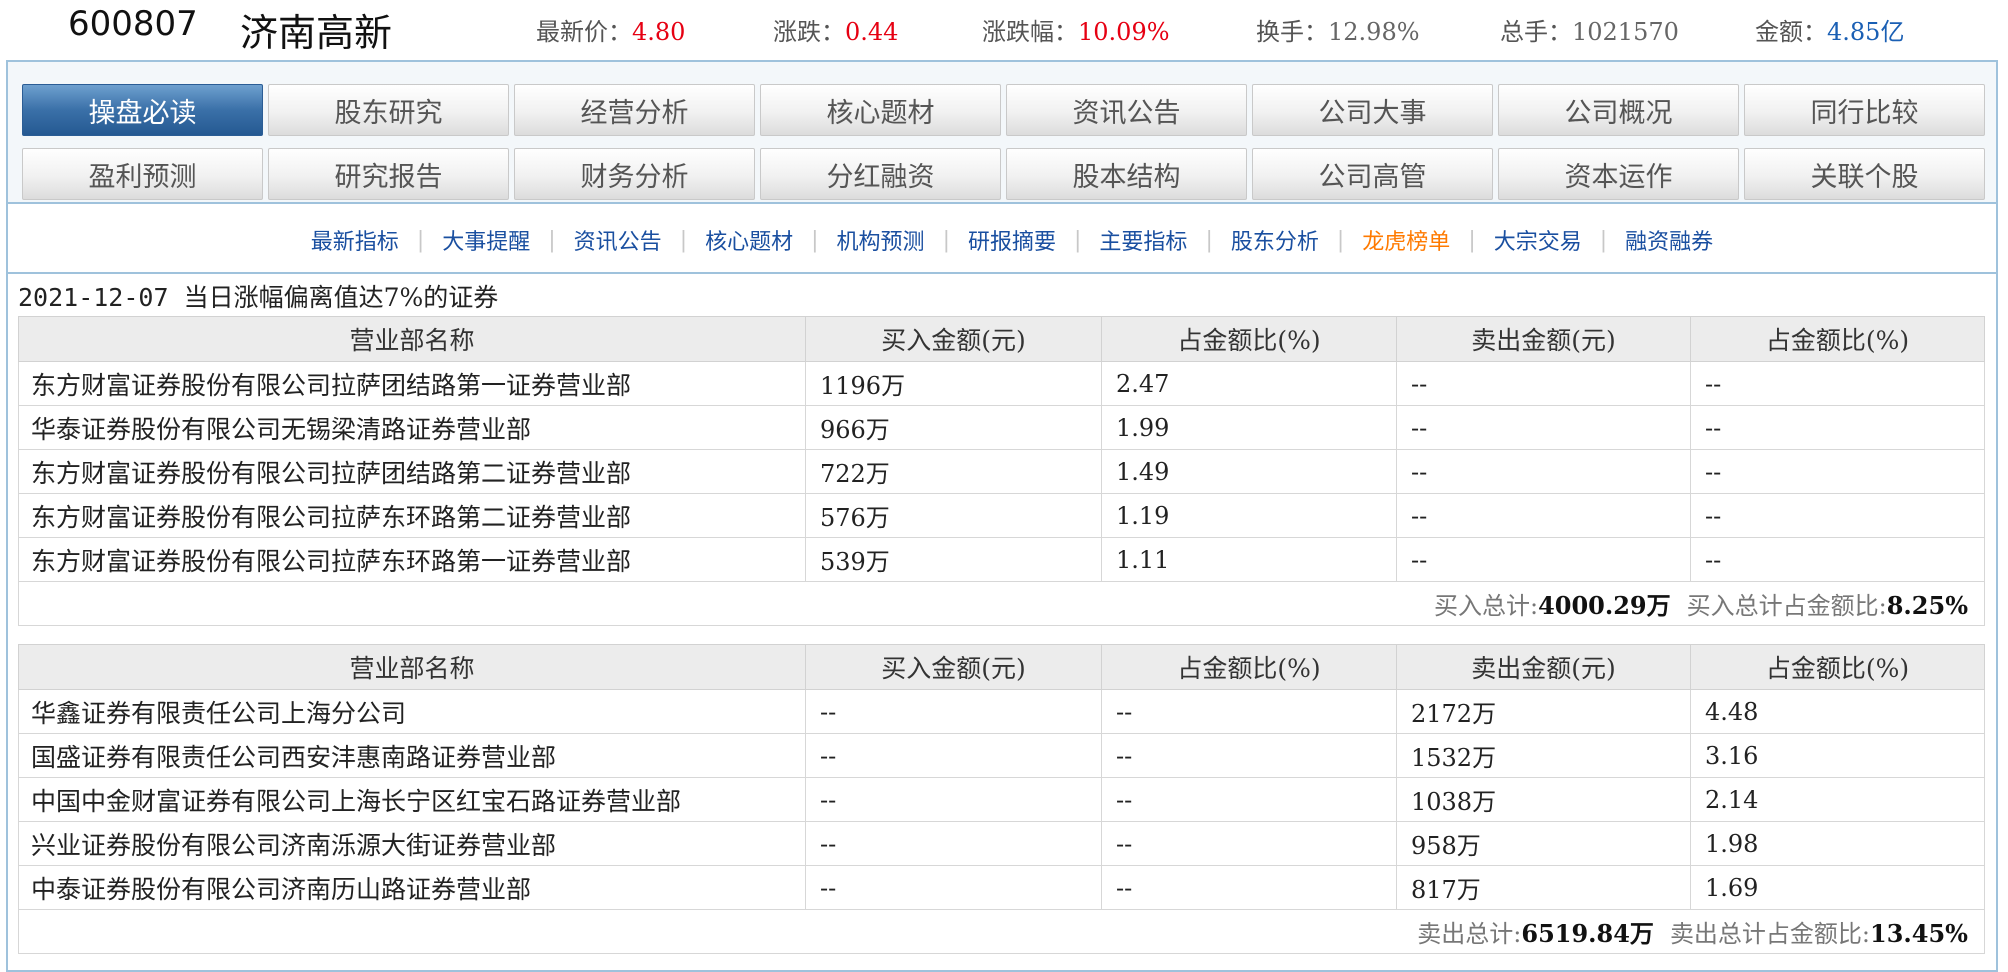 Image resolution: width=2008 pixels, height=972 pixels. I want to click on table-row: 兴业证券股份有限公司济南泺源大街证券营业部 -- -- 958万 1.98, so click(1001, 843).